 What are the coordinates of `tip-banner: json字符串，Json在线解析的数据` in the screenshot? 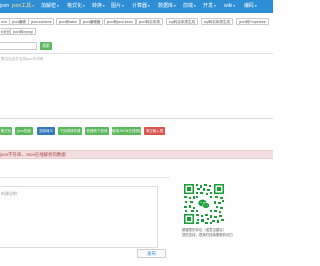 It's located at (136, 154).